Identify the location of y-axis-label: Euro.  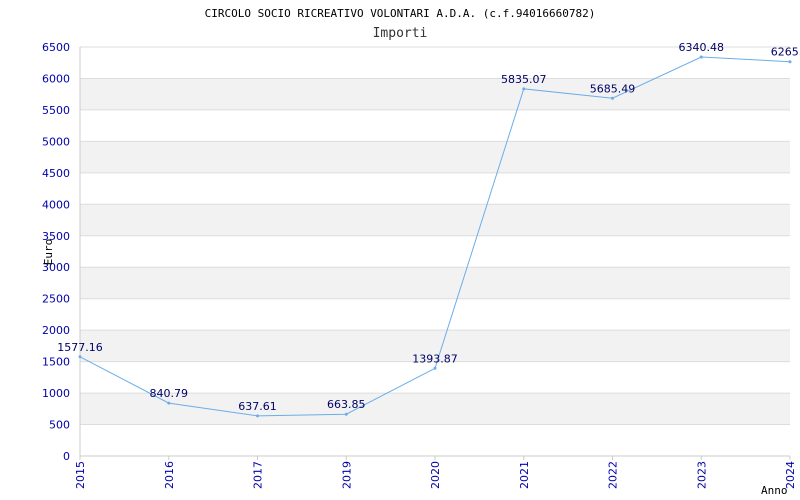
(48, 252).